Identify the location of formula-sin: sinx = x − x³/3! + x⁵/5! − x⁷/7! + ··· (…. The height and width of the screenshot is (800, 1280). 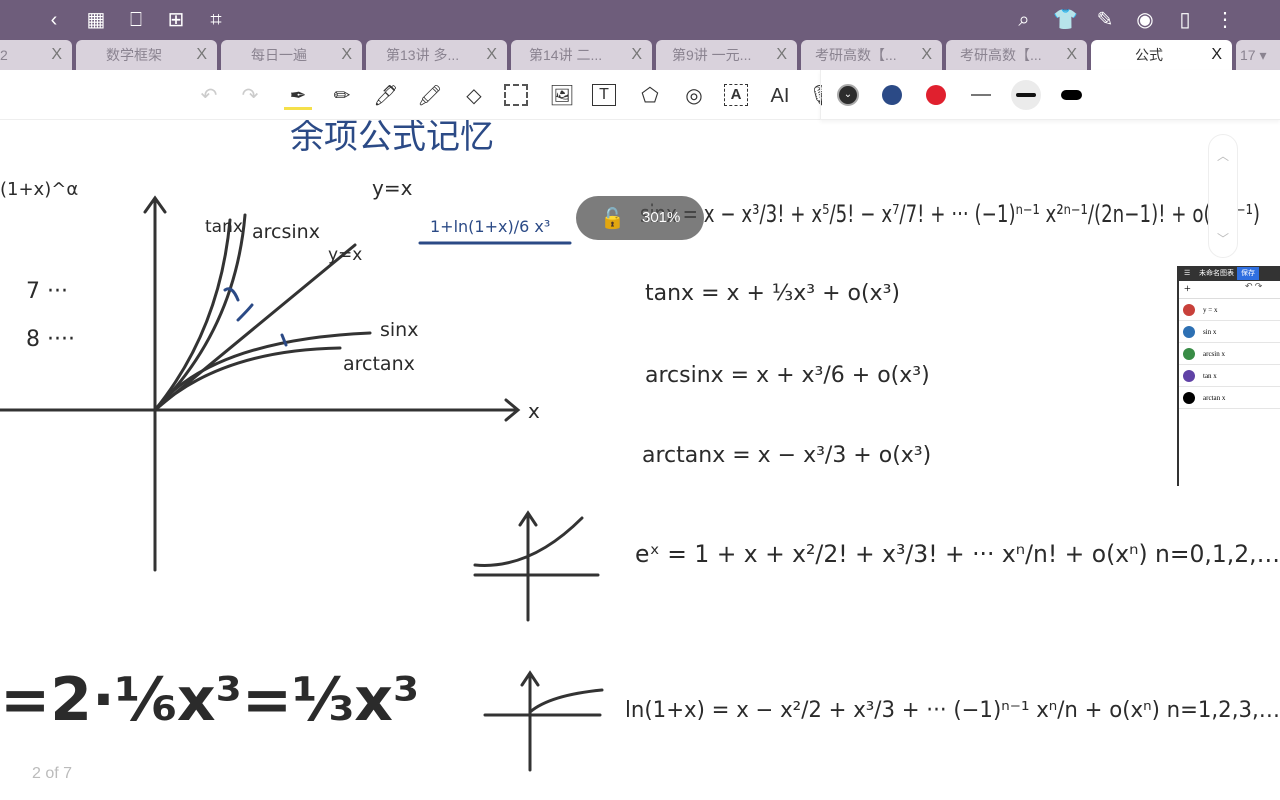
(950, 214).